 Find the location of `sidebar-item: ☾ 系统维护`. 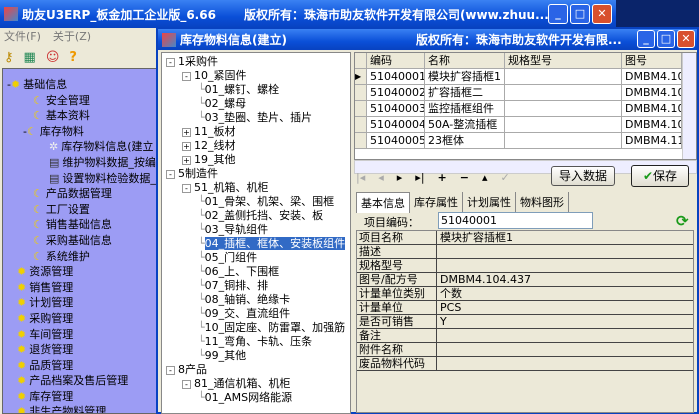

sidebar-item: ☾ 系统维护 is located at coordinates (80, 257).